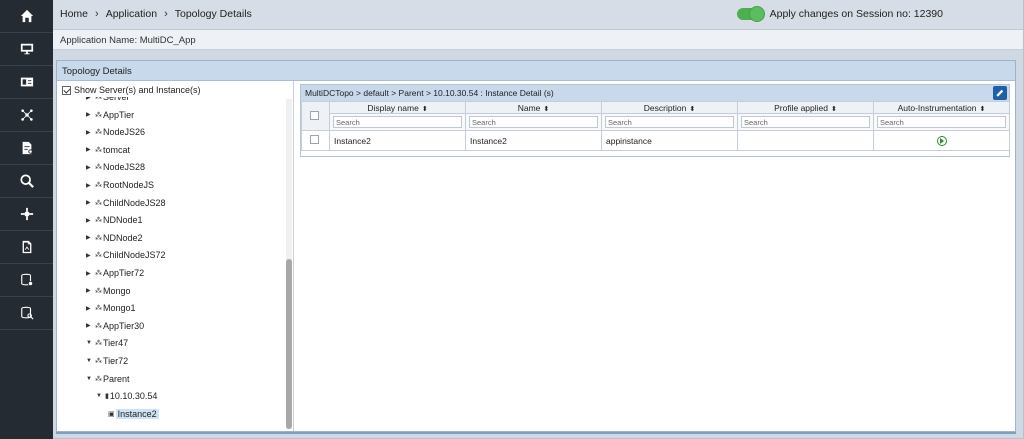 The image size is (1024, 439). What do you see at coordinates (116, 99) in the screenshot?
I see `tree-item-label: Server` at bounding box center [116, 99].